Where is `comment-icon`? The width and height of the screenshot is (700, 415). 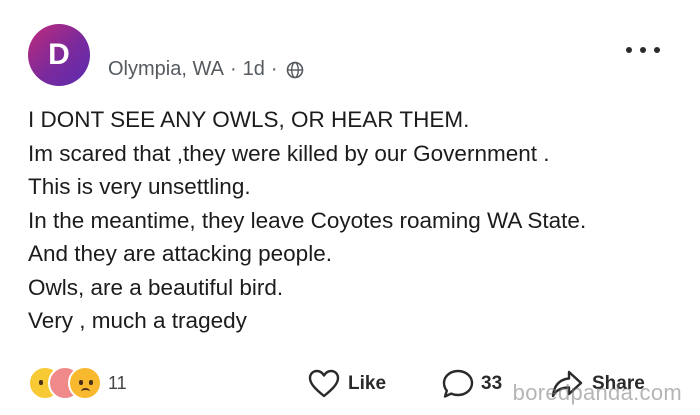
comment-icon is located at coordinates (458, 384).